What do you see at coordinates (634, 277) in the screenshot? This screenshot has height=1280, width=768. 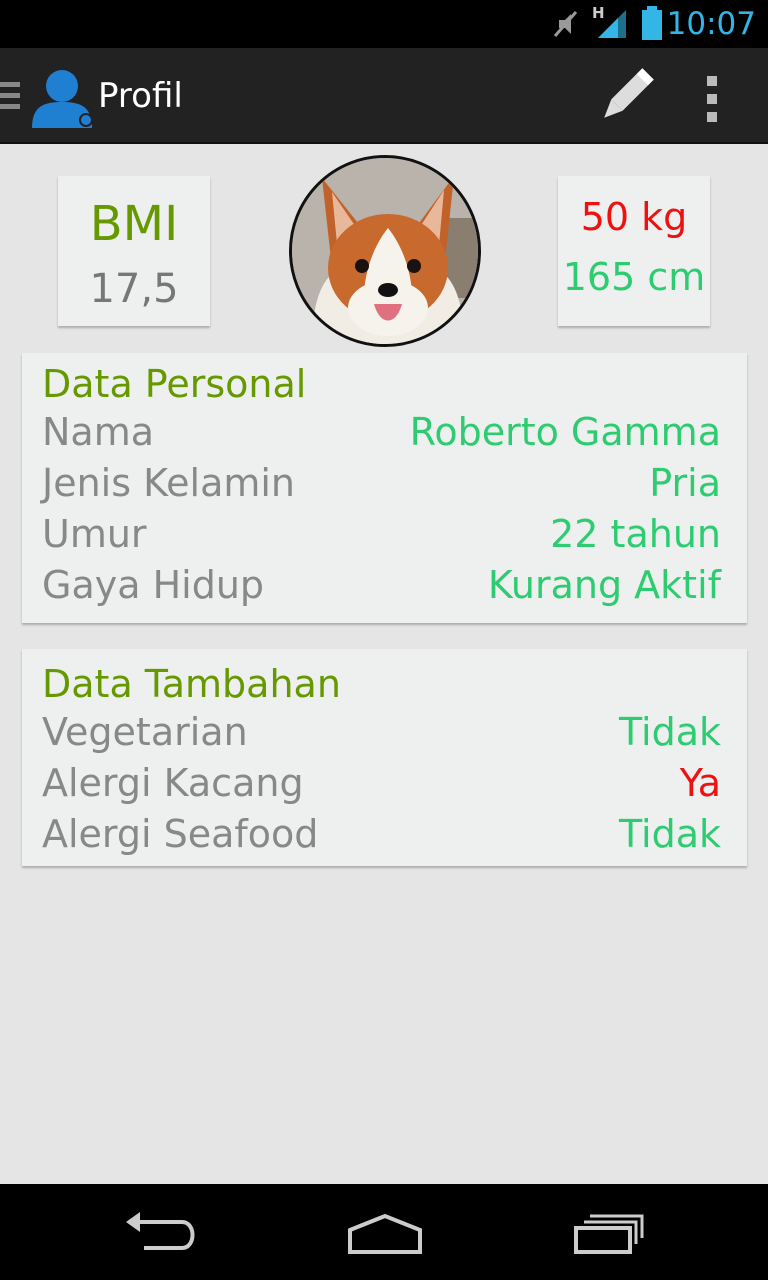 I see `height-value: 165 cm` at bounding box center [634, 277].